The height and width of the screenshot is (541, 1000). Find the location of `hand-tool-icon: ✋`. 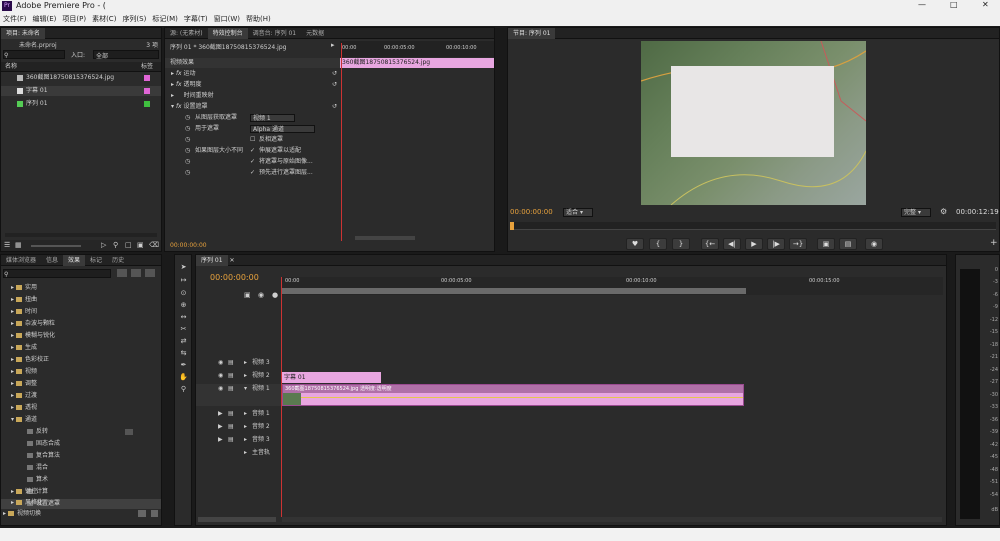

hand-tool-icon: ✋ is located at coordinates (183, 377).